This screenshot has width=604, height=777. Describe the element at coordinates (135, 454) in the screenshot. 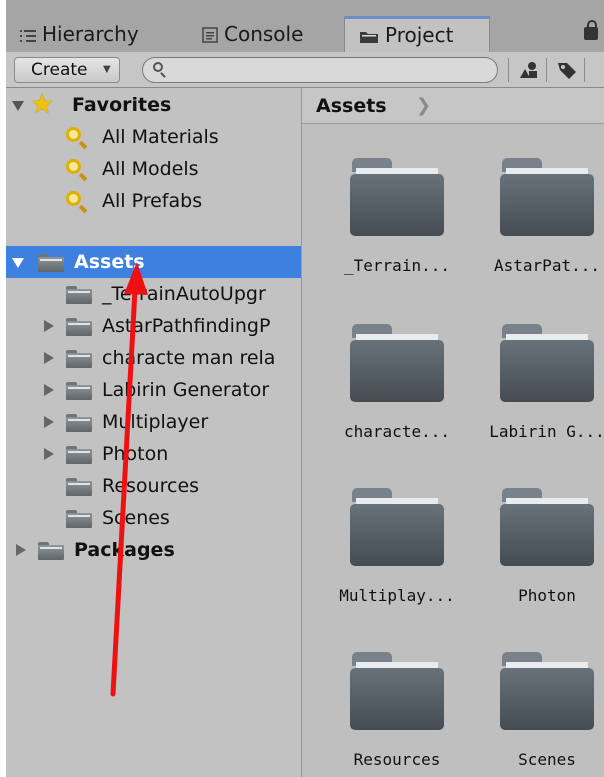

I see `tree-folder-label: Photon` at that location.